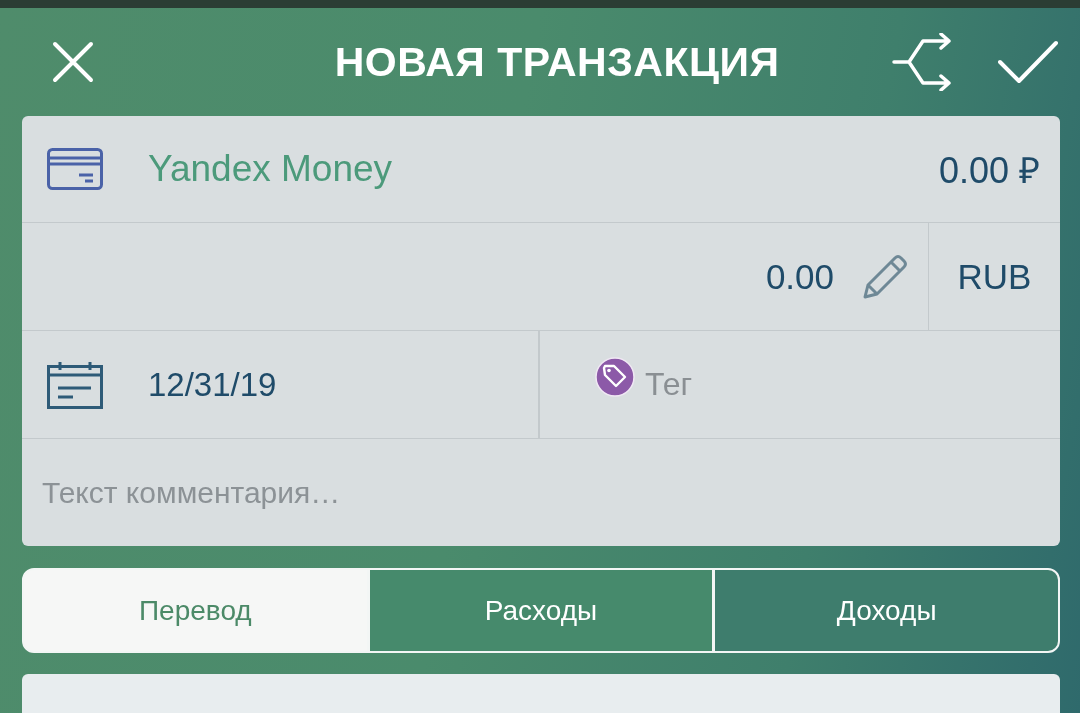  Describe the element at coordinates (1028, 62) in the screenshot. I see `check-icon` at that location.